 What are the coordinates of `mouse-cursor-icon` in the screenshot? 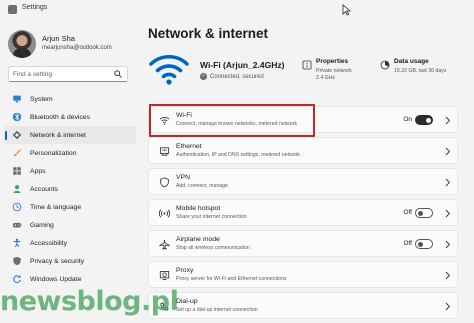 It's located at (346, 10).